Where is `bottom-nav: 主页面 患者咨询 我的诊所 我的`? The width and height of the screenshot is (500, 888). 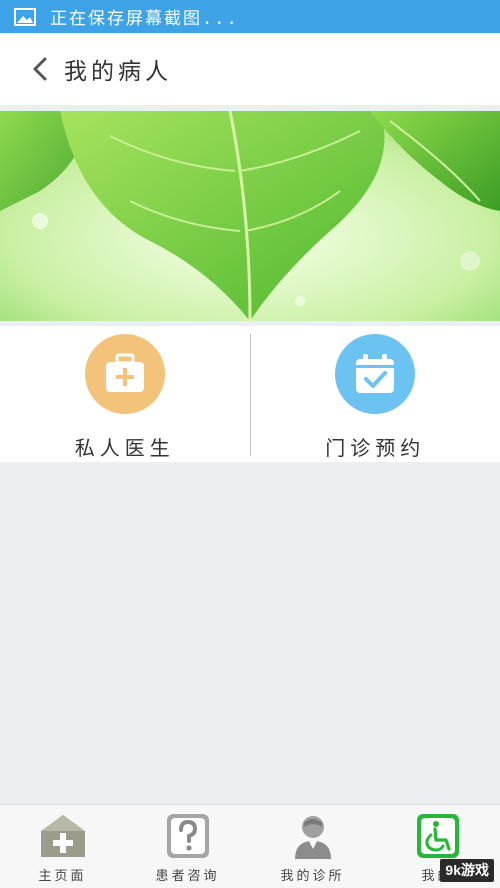
bottom-nav: 主页面 患者咨询 我的诊所 我的 is located at coordinates (250, 846).